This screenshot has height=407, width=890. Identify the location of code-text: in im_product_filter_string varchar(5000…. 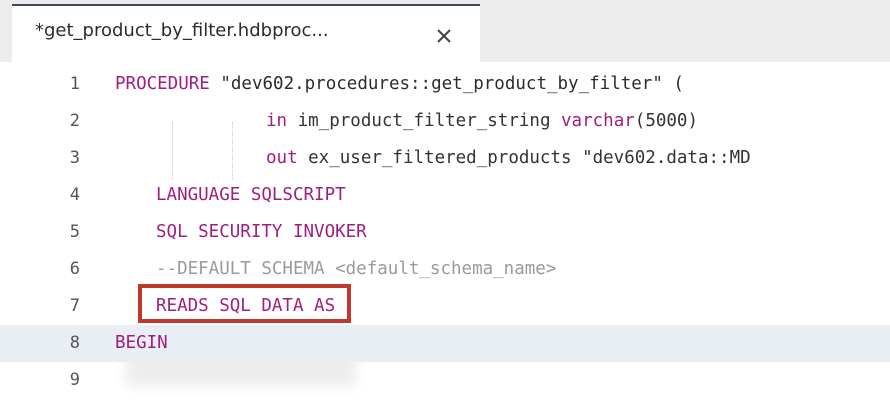
(482, 121).